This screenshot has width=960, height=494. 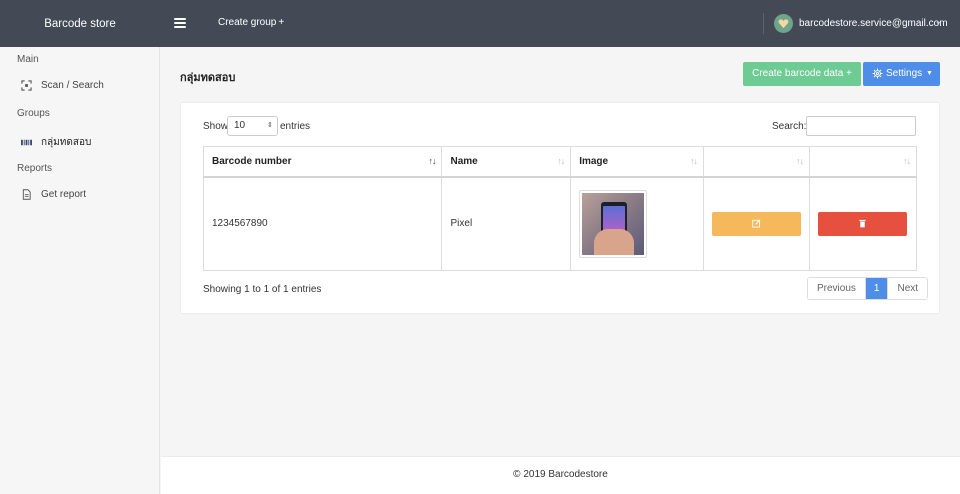 What do you see at coordinates (506, 162) in the screenshot?
I see `column-header-name: Name ↑↓` at bounding box center [506, 162].